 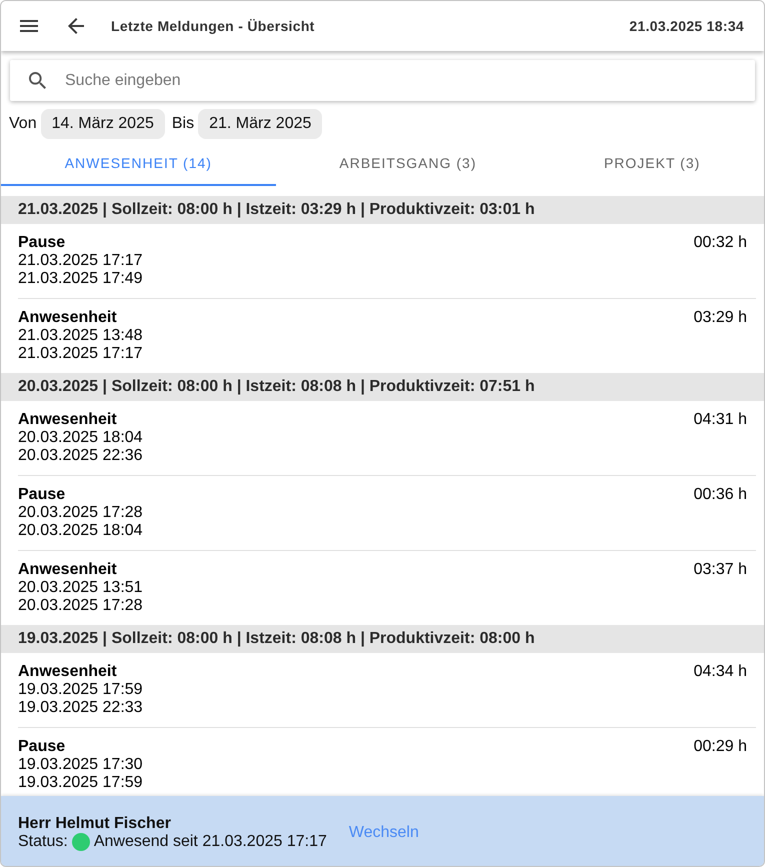 What do you see at coordinates (408, 163) in the screenshot?
I see `tab: ARBEITSGANG (3)` at bounding box center [408, 163].